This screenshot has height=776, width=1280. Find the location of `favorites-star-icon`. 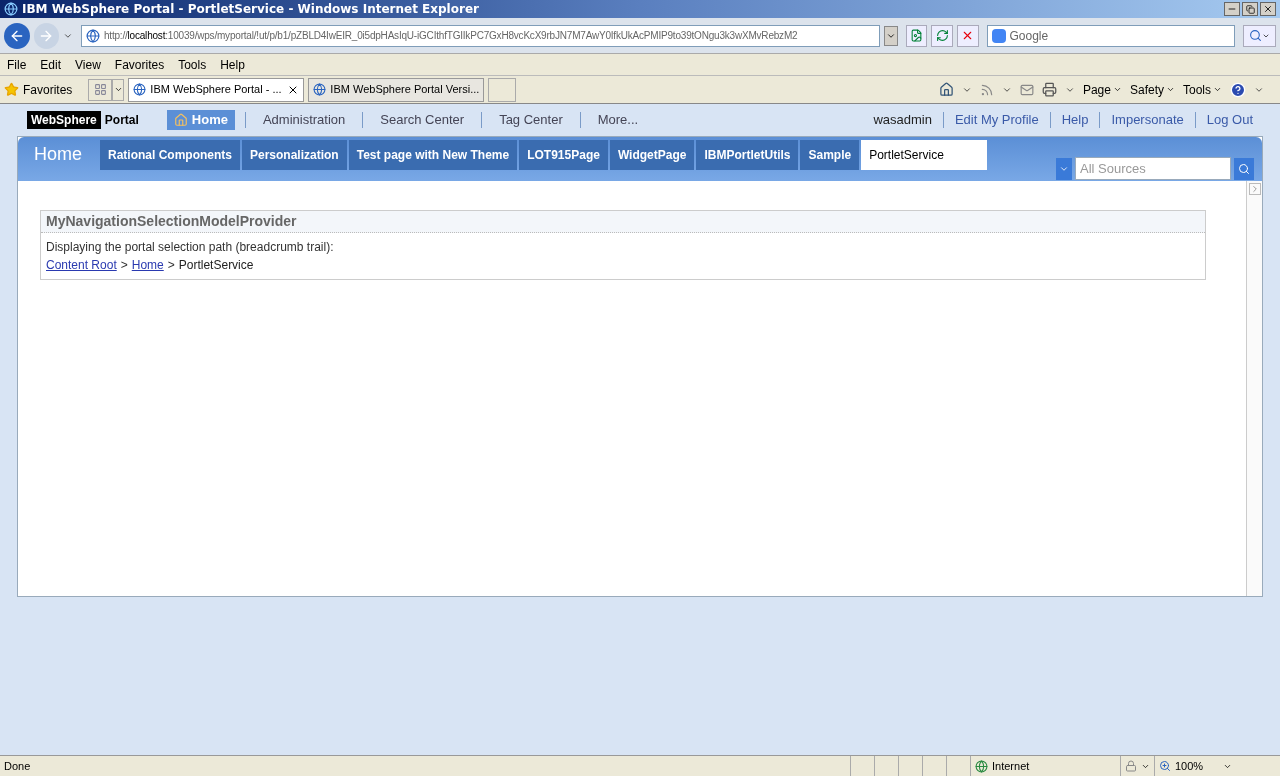

favorites-star-icon is located at coordinates (11, 89).